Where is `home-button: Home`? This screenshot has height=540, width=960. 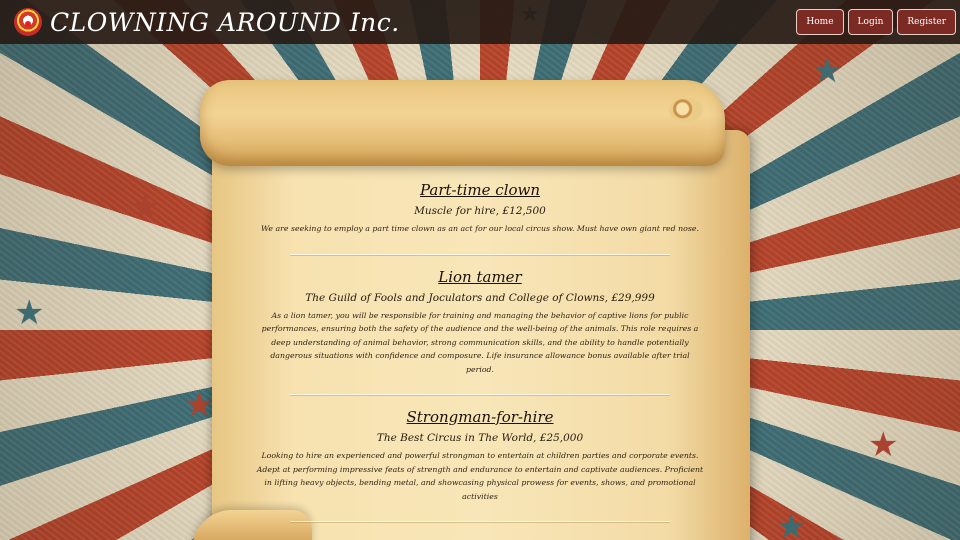 home-button: Home is located at coordinates (820, 22).